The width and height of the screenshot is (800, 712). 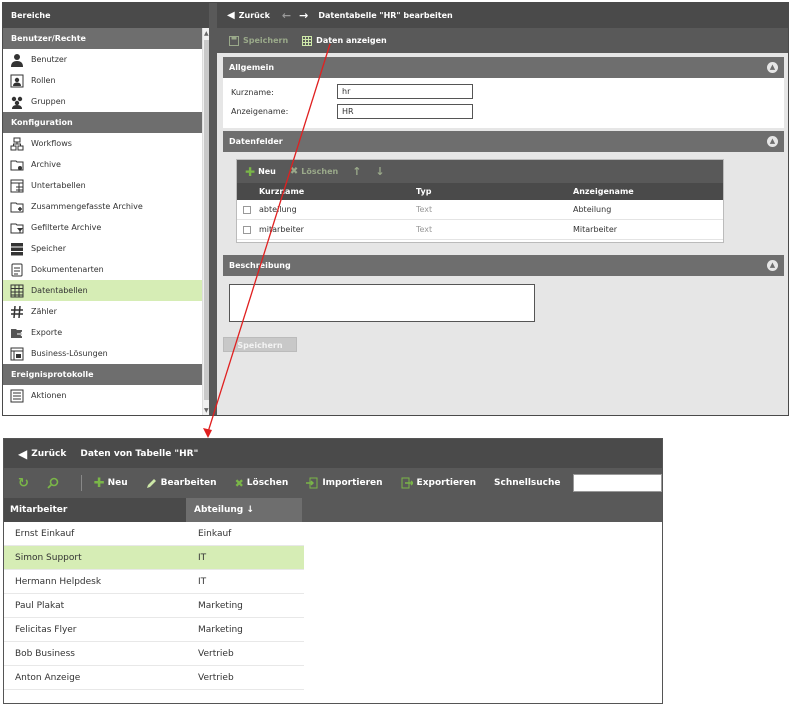 I want to click on sidebar-item-archive: Archive, so click(x=106, y=164).